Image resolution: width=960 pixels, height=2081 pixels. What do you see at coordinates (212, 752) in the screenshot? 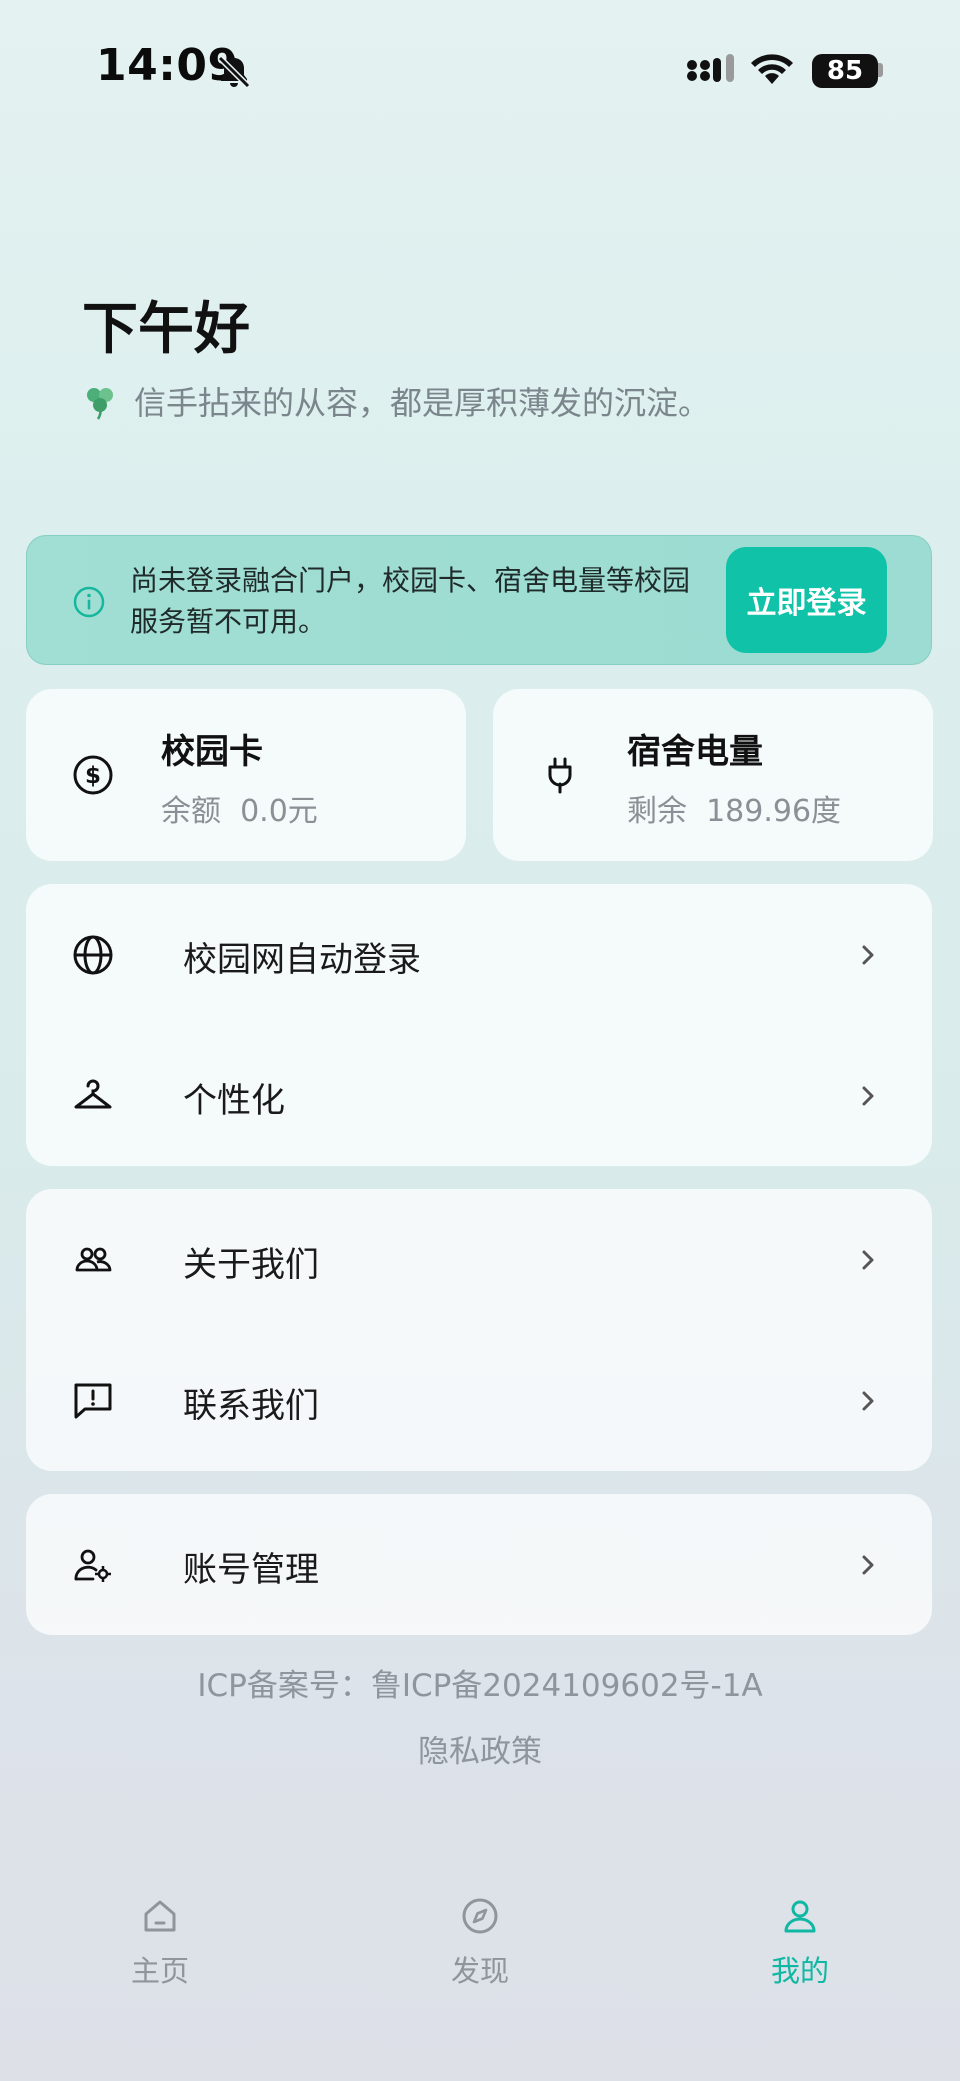
I see `campus-card-title: 校园卡` at bounding box center [212, 752].